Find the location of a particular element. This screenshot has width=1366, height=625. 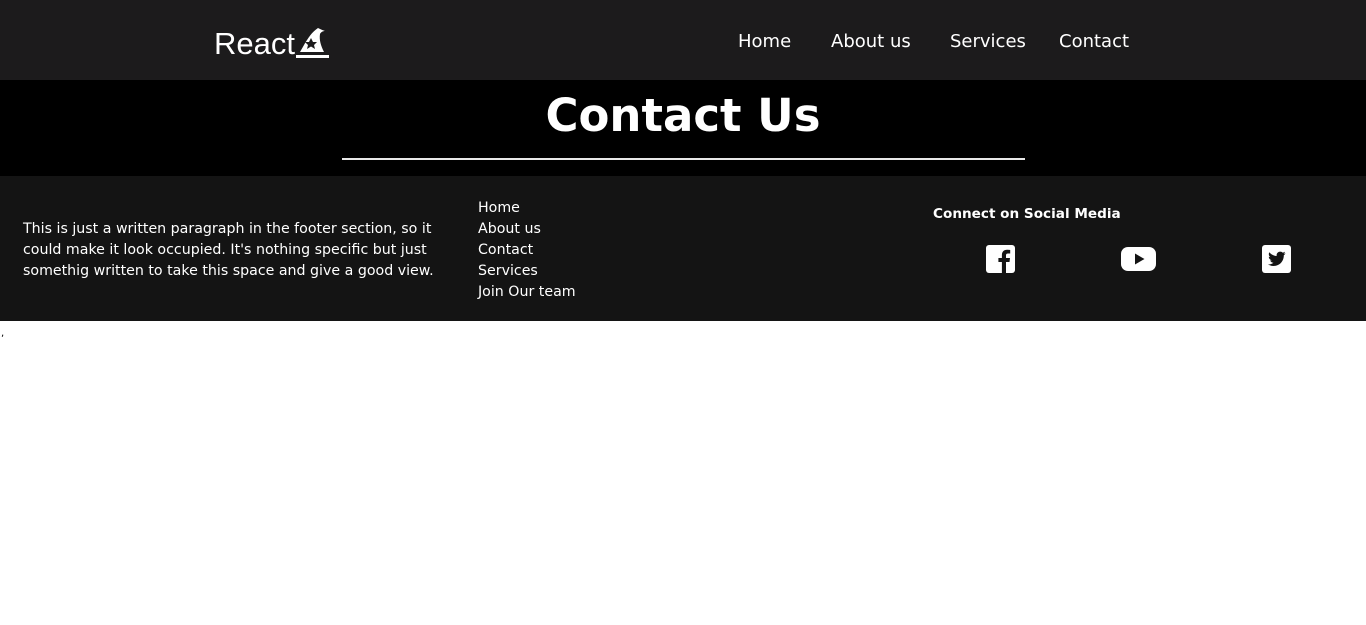

nav-link-about-us: About us is located at coordinates (871, 42).